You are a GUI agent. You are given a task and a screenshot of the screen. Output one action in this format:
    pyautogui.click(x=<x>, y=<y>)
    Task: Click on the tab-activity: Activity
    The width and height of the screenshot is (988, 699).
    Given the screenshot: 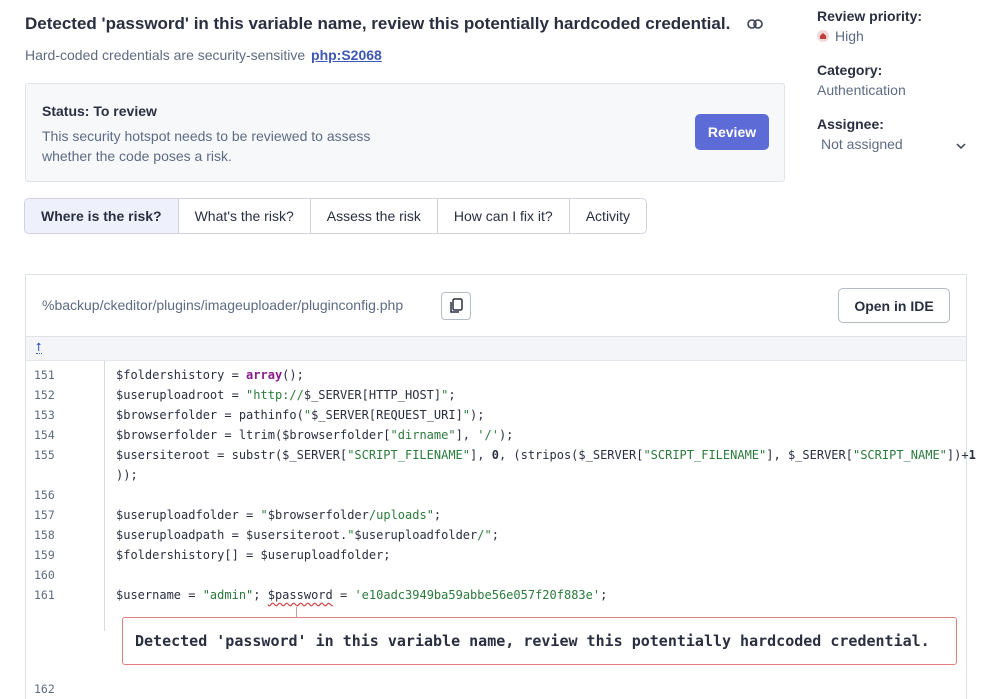 What is the action you would take?
    pyautogui.click(x=608, y=216)
    